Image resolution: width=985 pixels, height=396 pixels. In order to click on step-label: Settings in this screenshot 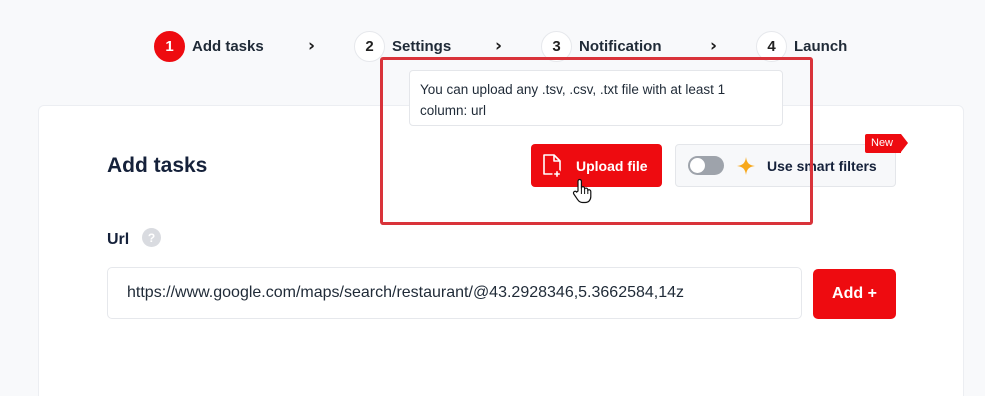, I will do `click(422, 46)`.